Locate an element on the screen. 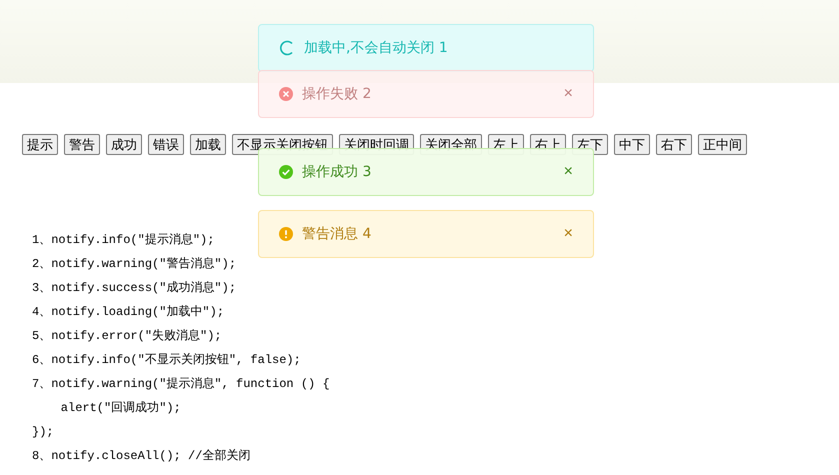 This screenshot has height=475, width=839. error-icon is located at coordinates (286, 94).